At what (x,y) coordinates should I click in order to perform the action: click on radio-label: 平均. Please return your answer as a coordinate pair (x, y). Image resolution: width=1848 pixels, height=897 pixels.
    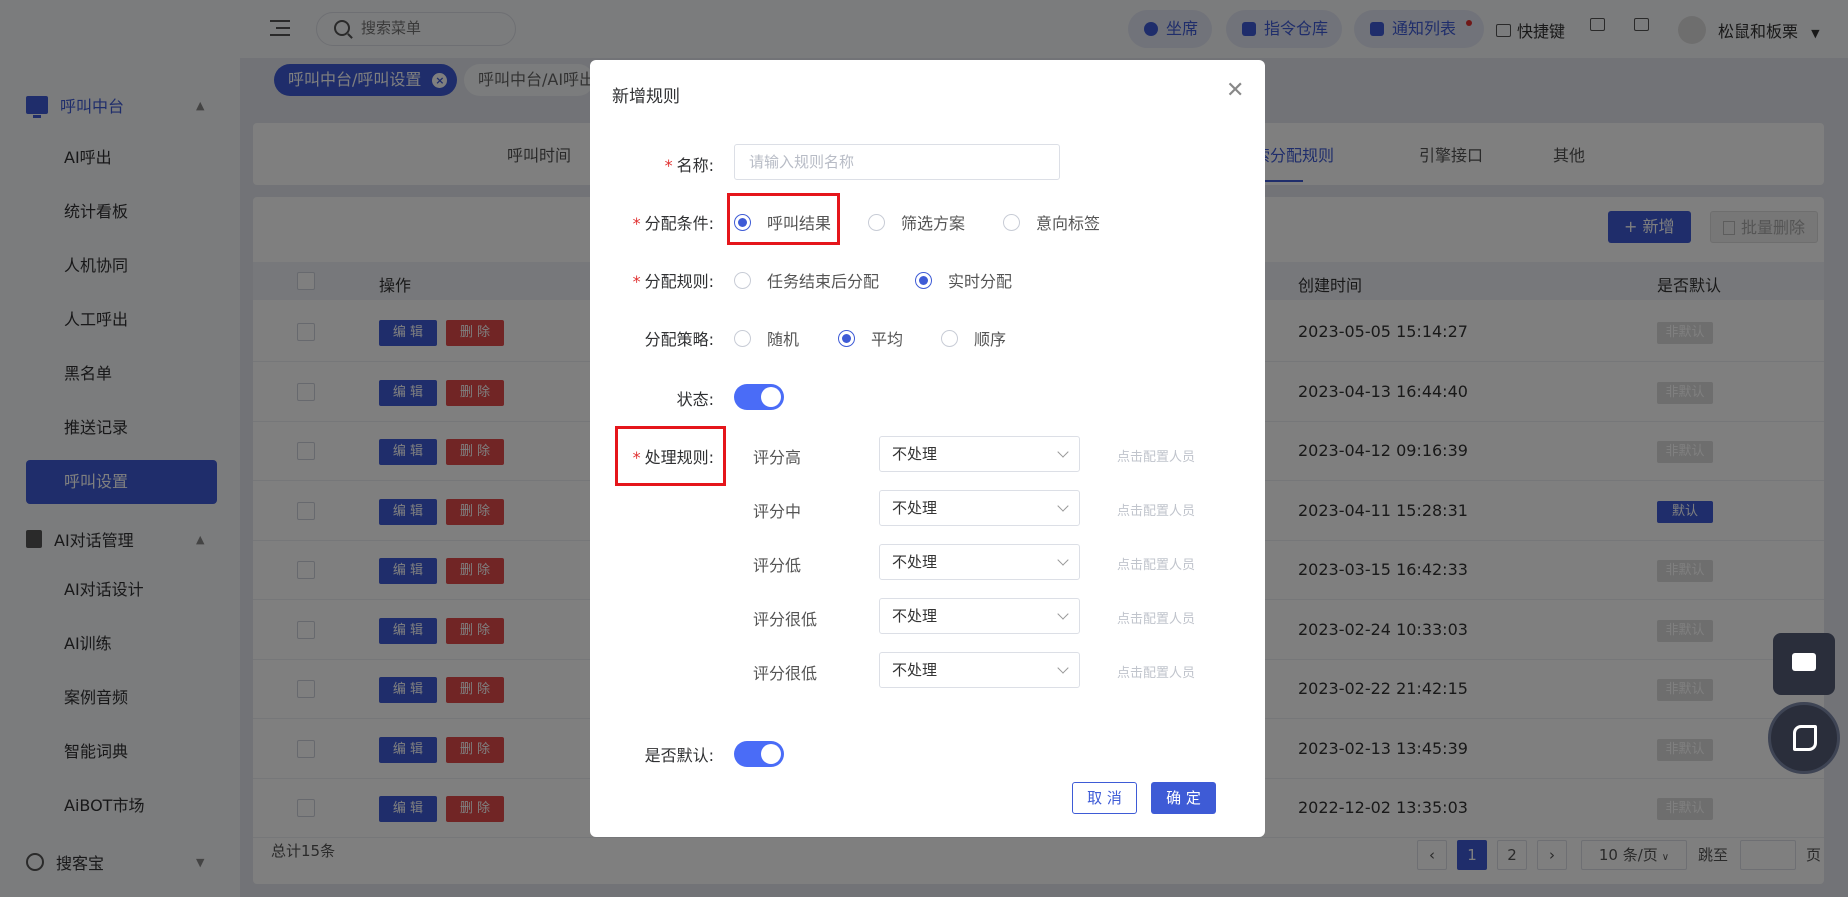
    Looking at the image, I should click on (887, 339).